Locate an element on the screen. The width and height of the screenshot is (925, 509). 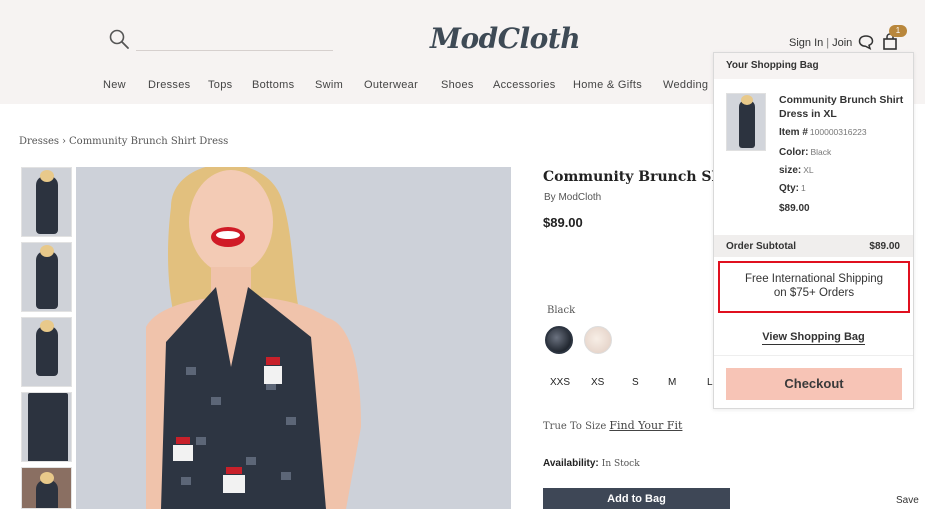
checkout-button: Checkout is located at coordinates (814, 384).